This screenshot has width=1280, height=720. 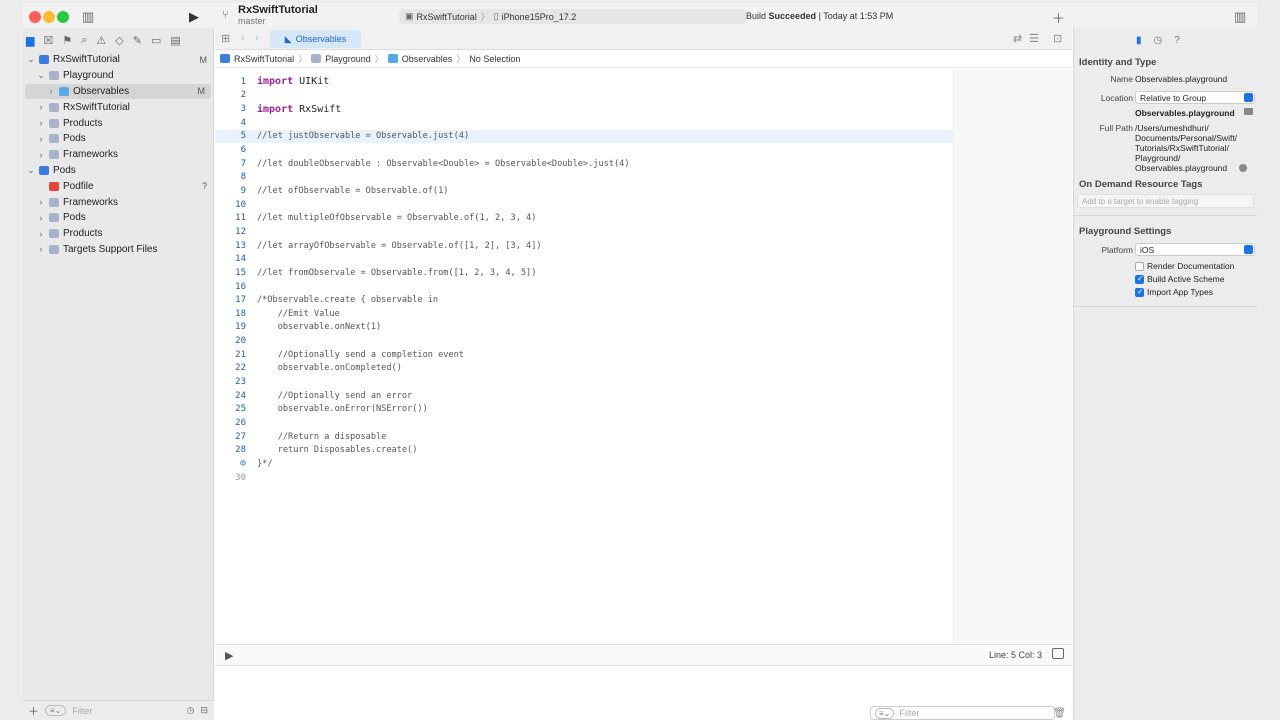 I want to click on minimap, so click(x=1012, y=360).